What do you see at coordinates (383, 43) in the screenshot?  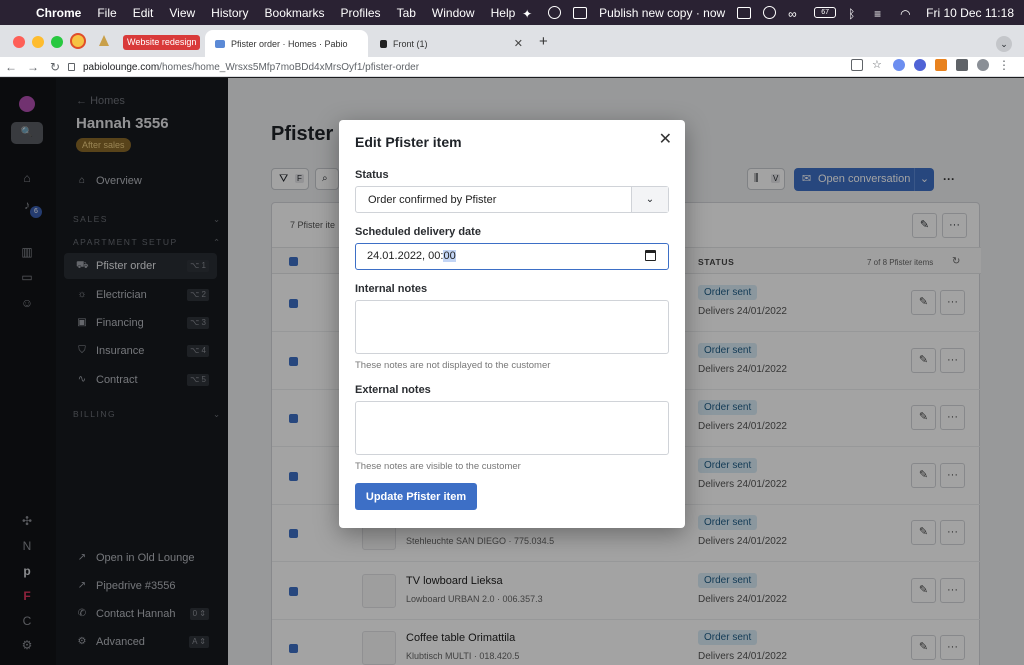 I see `front-favicon-icon` at bounding box center [383, 43].